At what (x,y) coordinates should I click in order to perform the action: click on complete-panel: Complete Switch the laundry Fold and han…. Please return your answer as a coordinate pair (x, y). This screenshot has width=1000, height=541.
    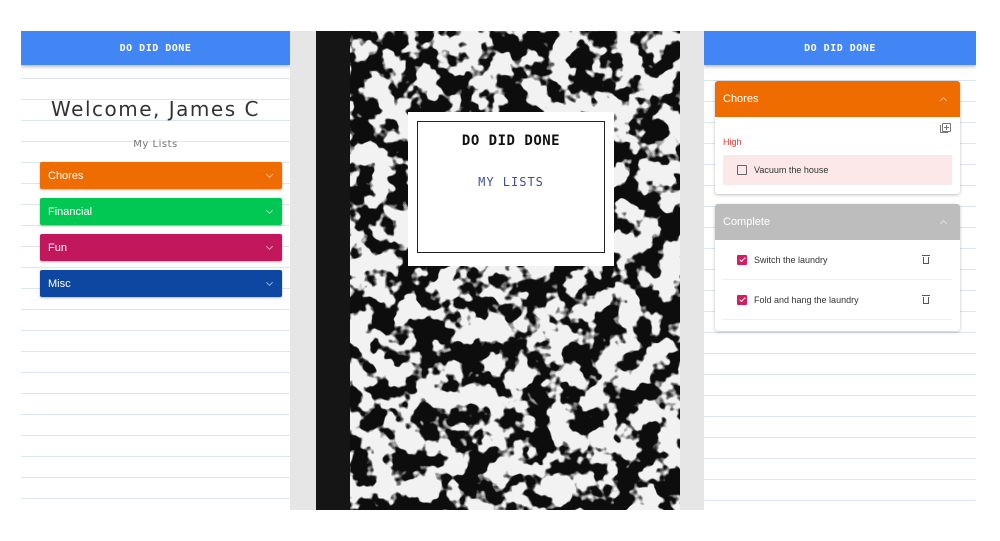
    Looking at the image, I should click on (837, 267).